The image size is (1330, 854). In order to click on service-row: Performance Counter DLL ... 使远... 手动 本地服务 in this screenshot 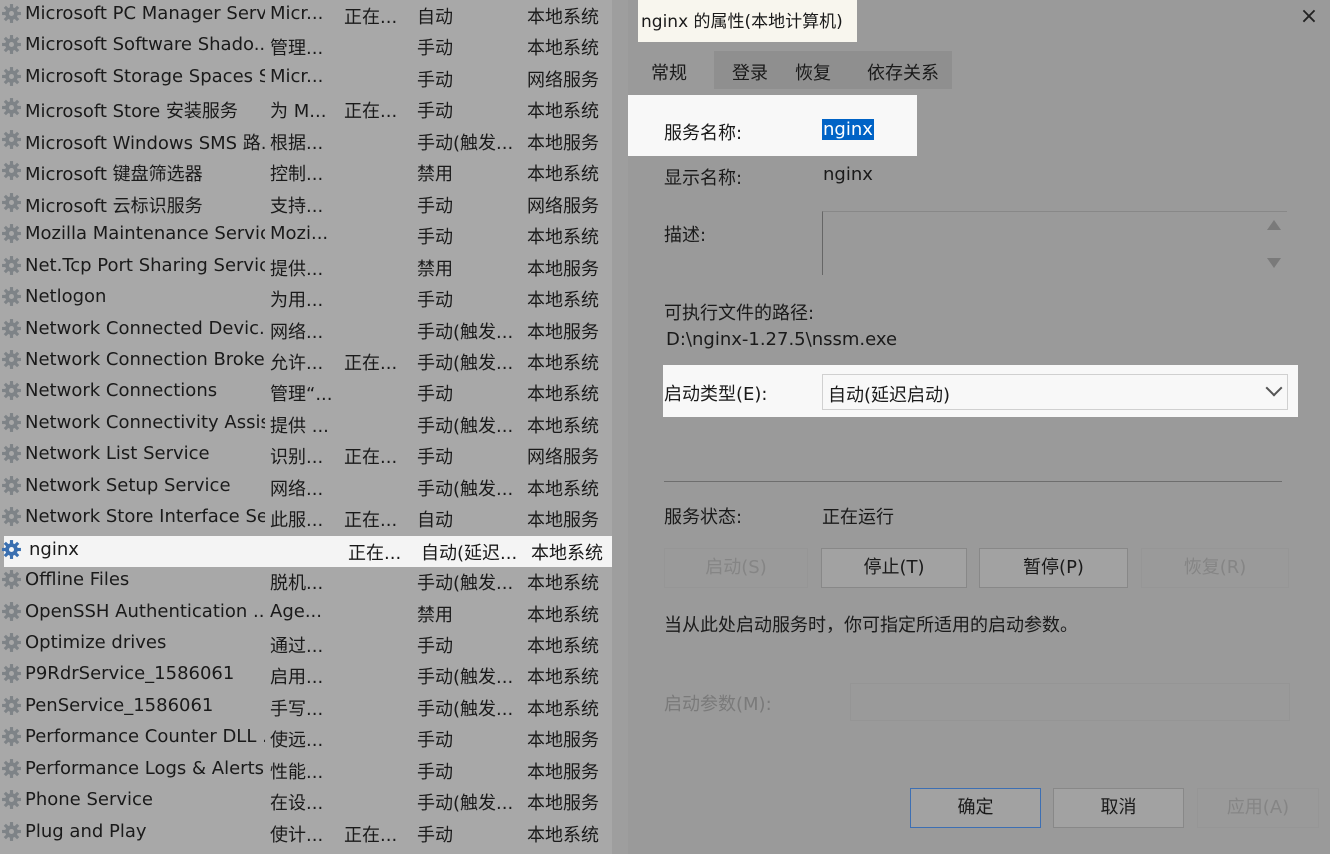, I will do `click(306, 738)`.